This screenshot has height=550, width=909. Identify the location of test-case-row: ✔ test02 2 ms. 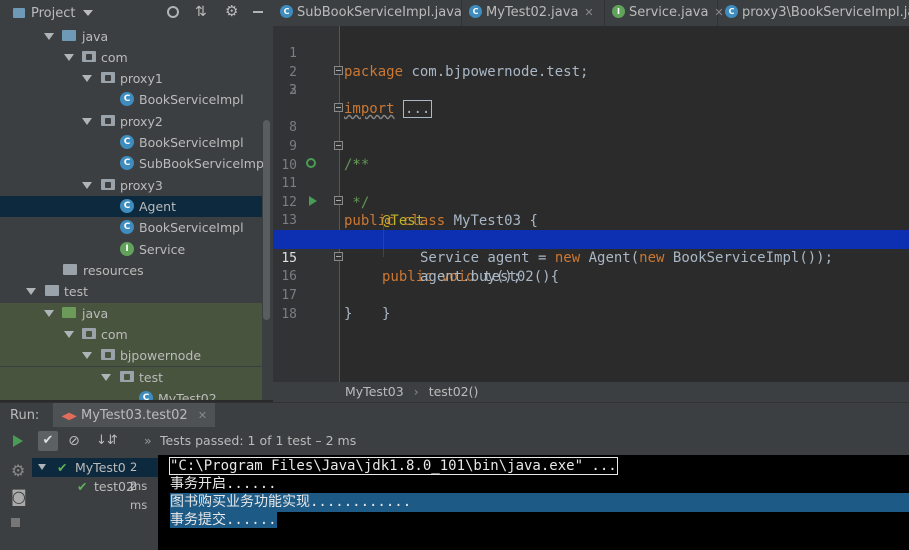
(95, 494).